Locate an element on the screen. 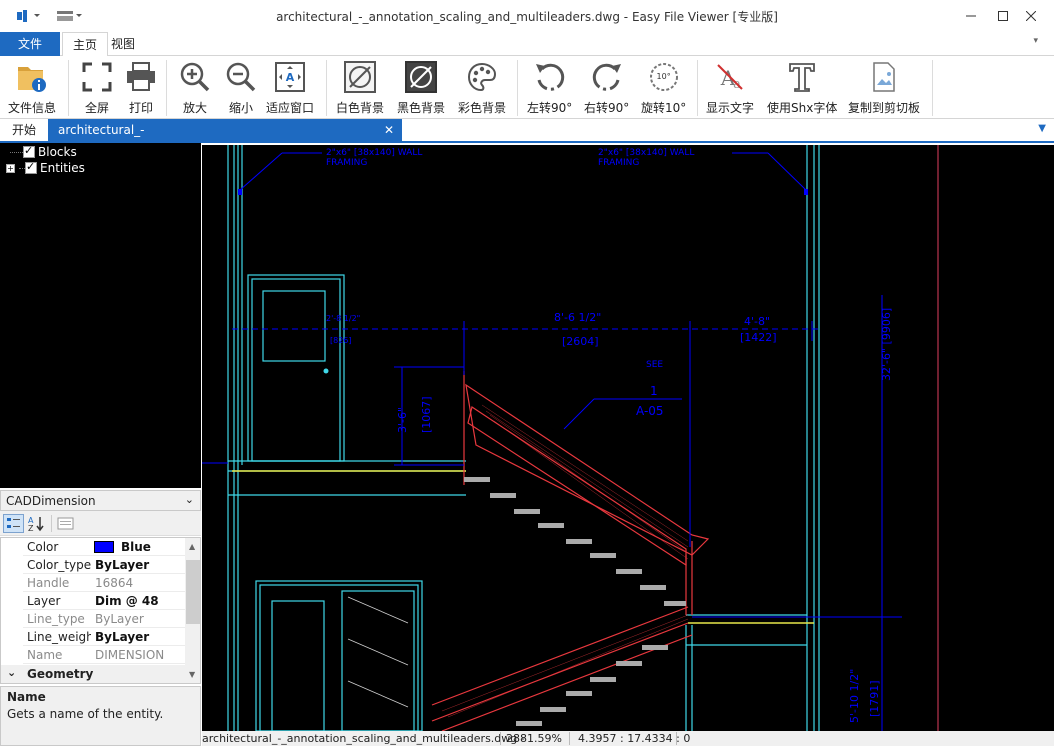  white-background-button: 白色背景 is located at coordinates (360, 88).